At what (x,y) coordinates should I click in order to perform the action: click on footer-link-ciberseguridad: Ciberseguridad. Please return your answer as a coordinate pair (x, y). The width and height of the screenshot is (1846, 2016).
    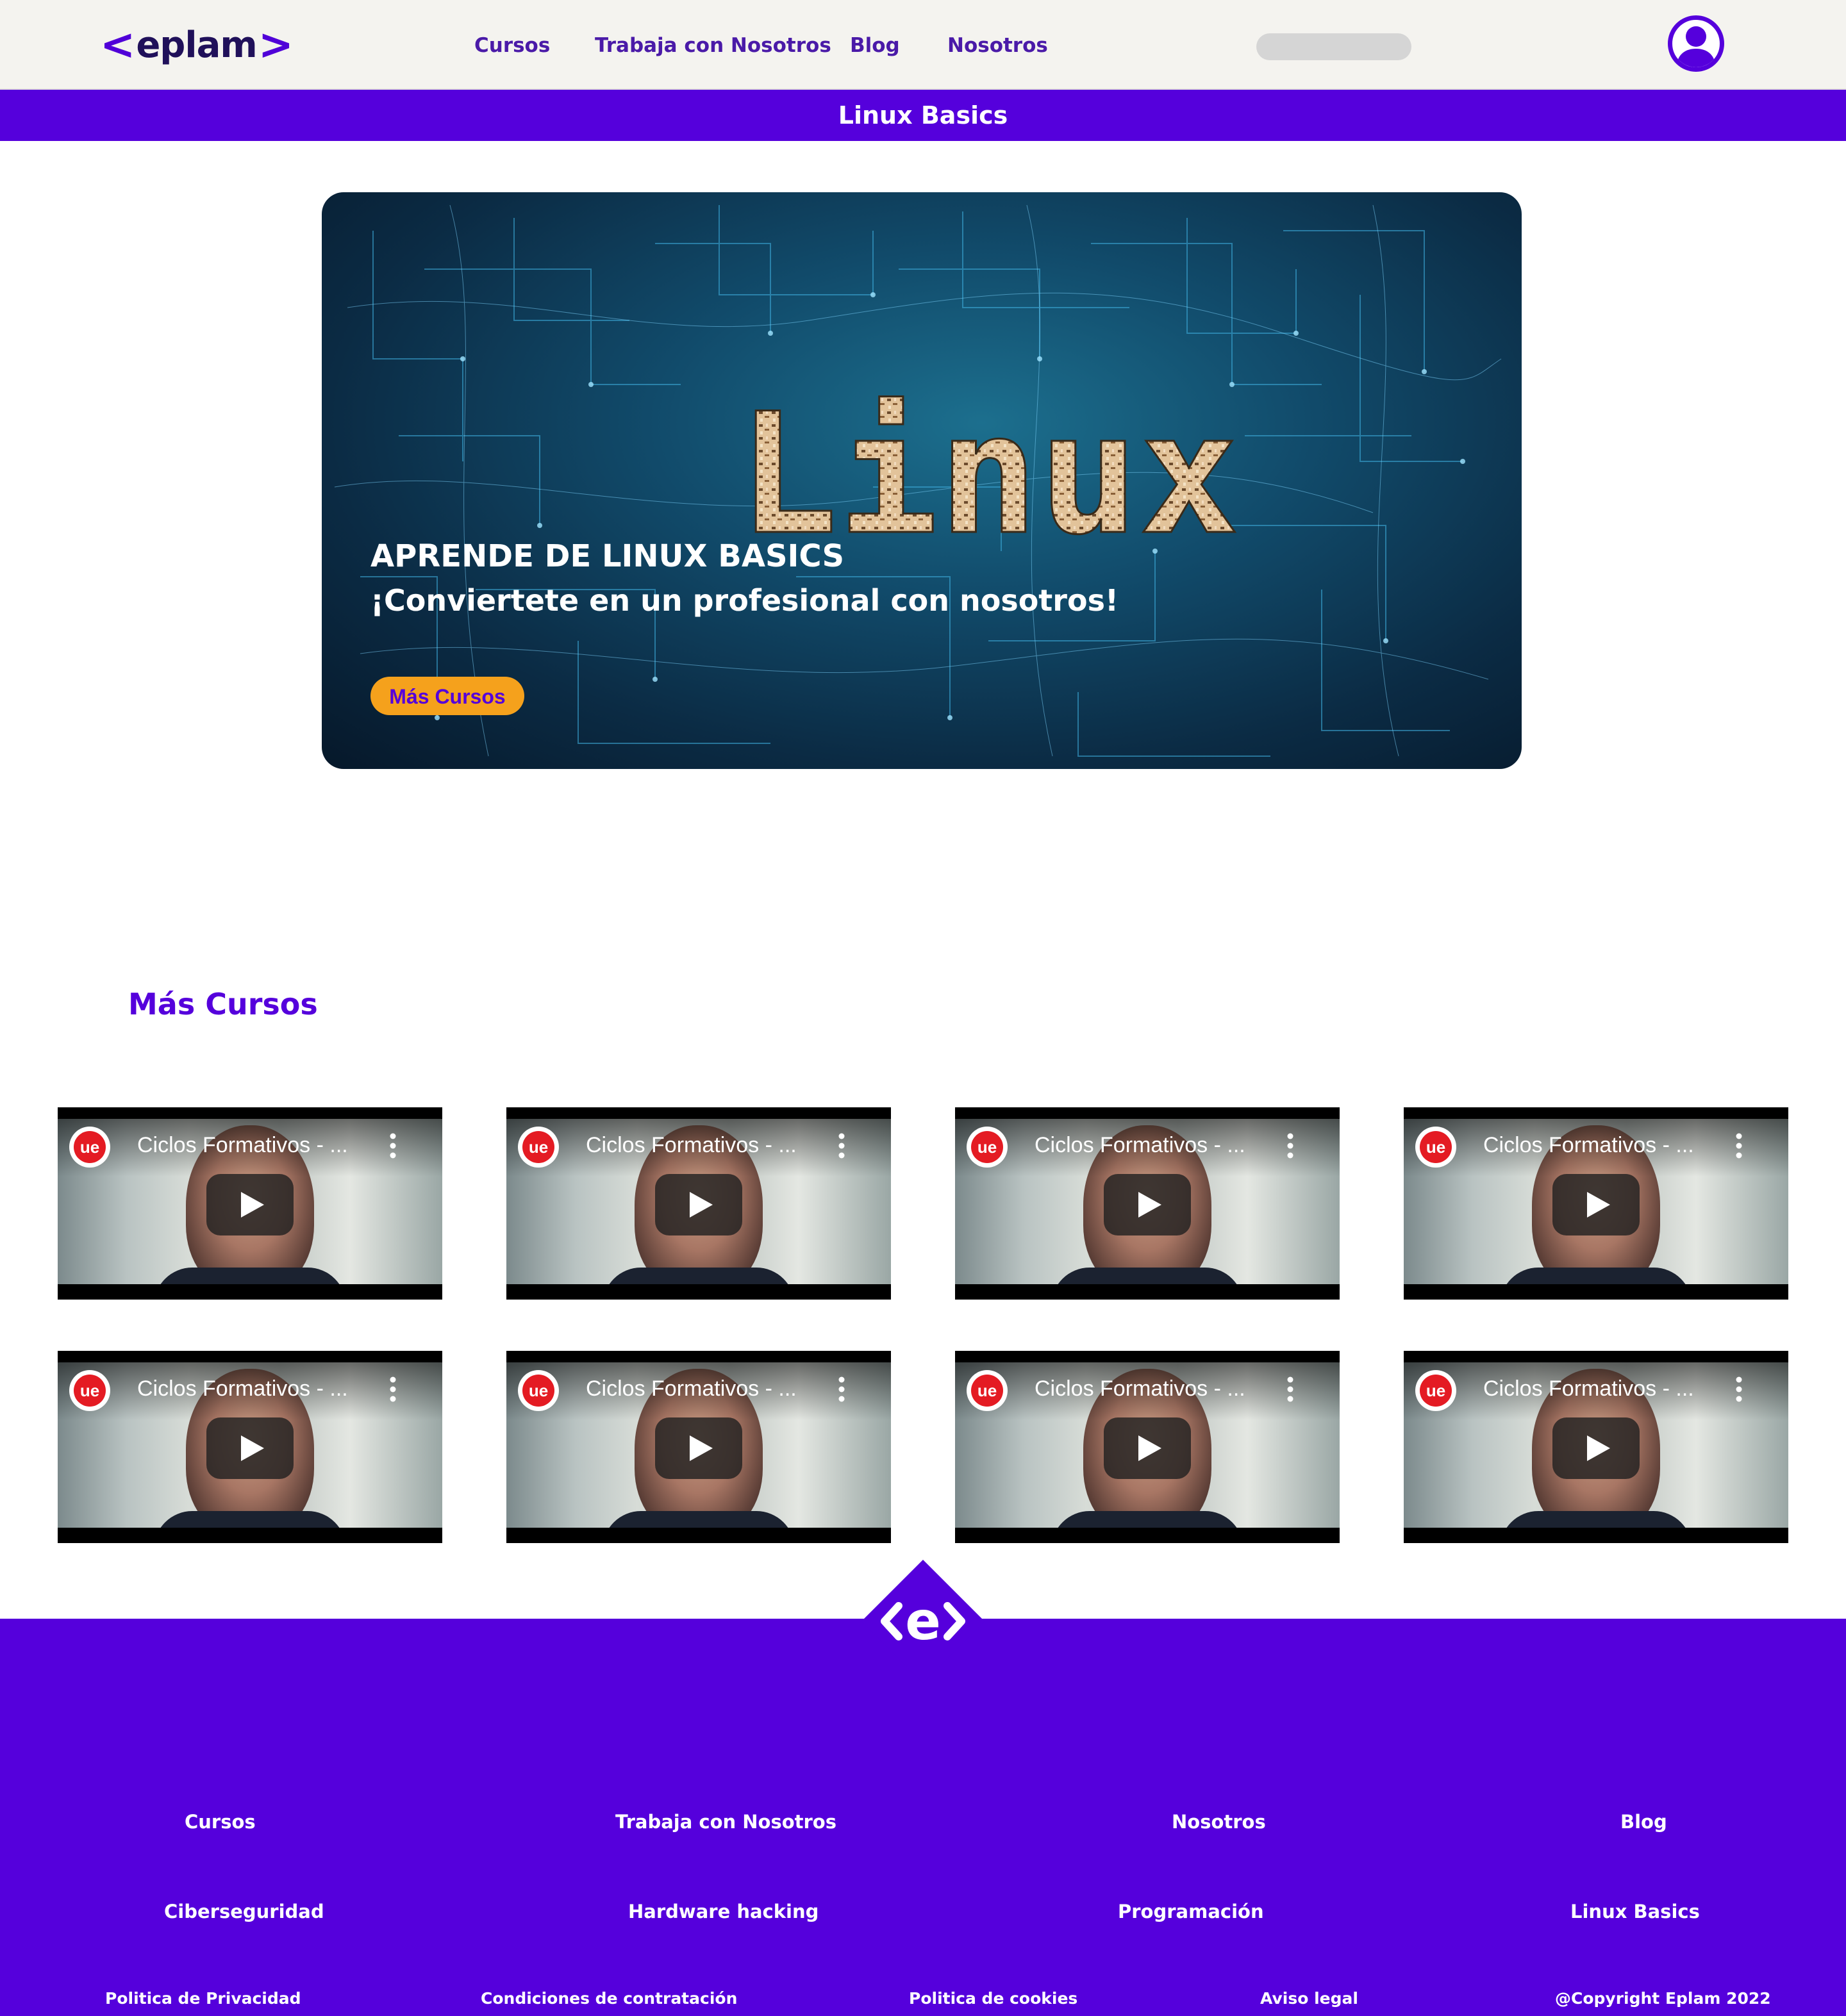
    Looking at the image, I should click on (244, 1911).